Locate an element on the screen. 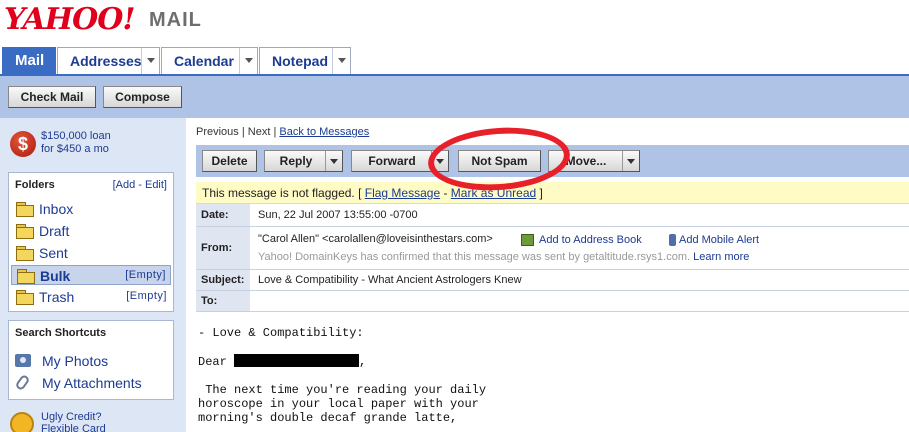 The width and height of the screenshot is (909, 432). tab-calendar: Calendar is located at coordinates (209, 60).